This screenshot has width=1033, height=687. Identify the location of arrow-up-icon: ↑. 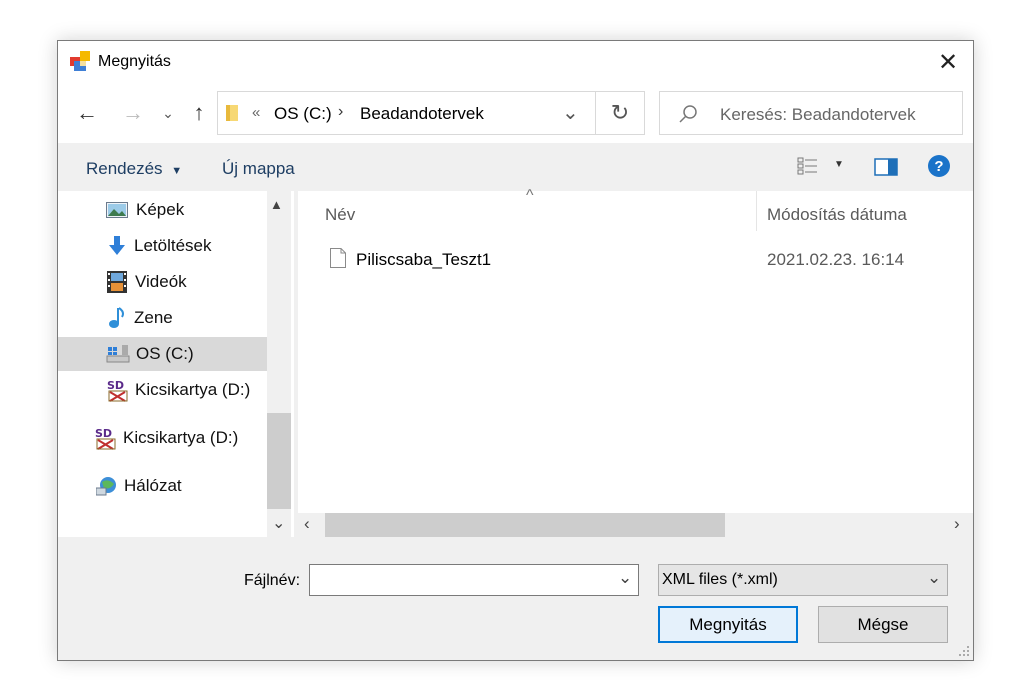
(199, 112).